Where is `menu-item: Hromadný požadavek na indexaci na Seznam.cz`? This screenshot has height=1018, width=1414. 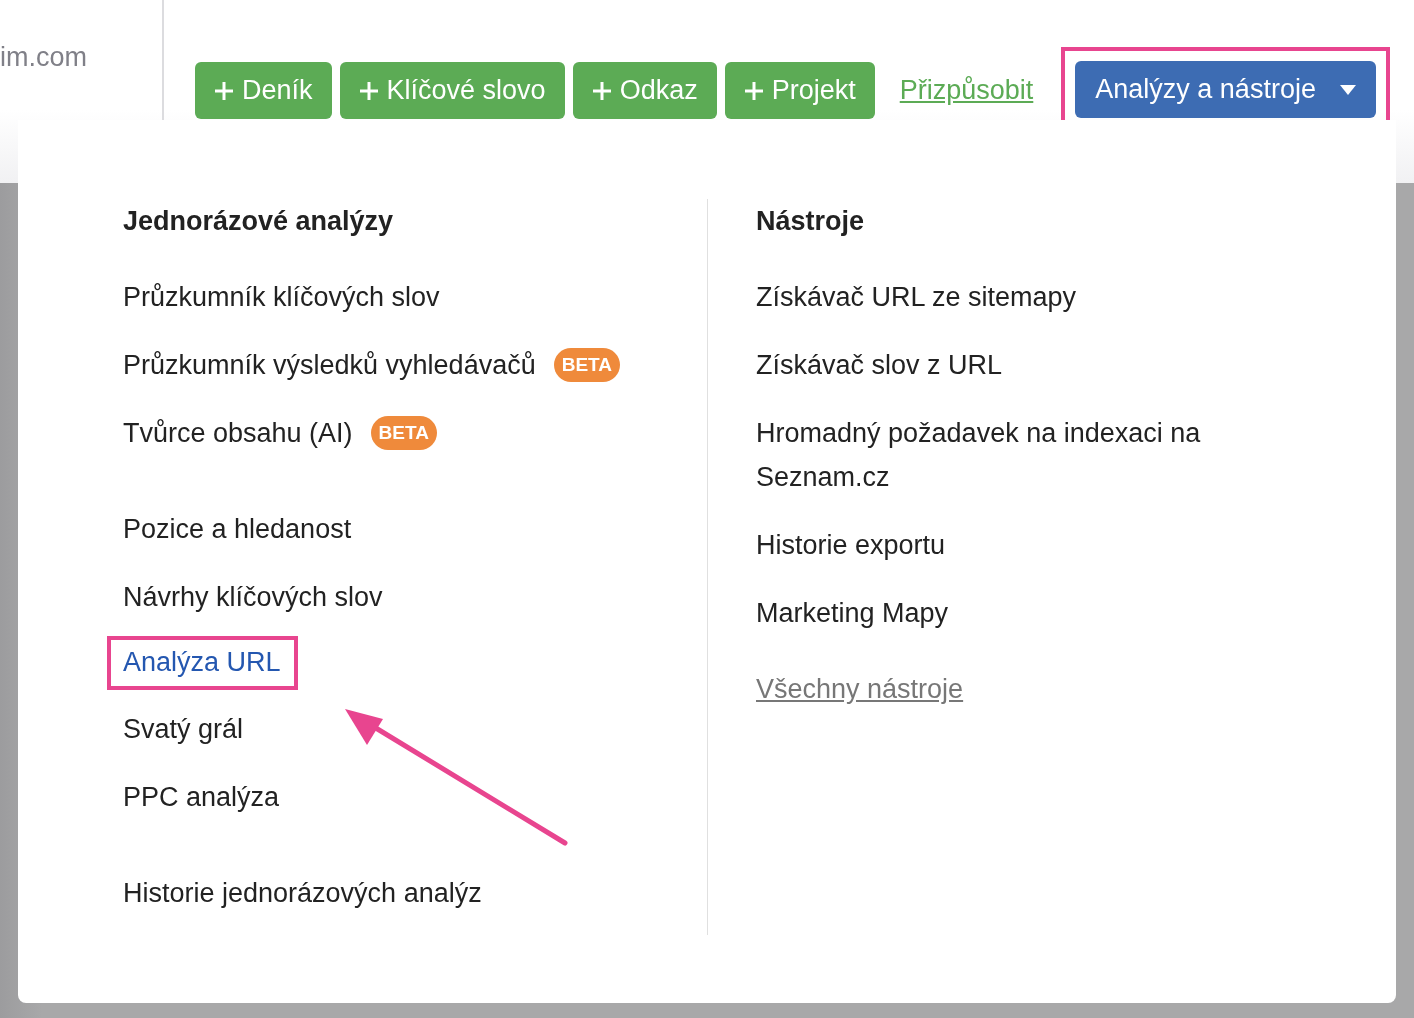 menu-item: Hromadný požadavek na indexaci na Seznam.cz is located at coordinates (1016, 455).